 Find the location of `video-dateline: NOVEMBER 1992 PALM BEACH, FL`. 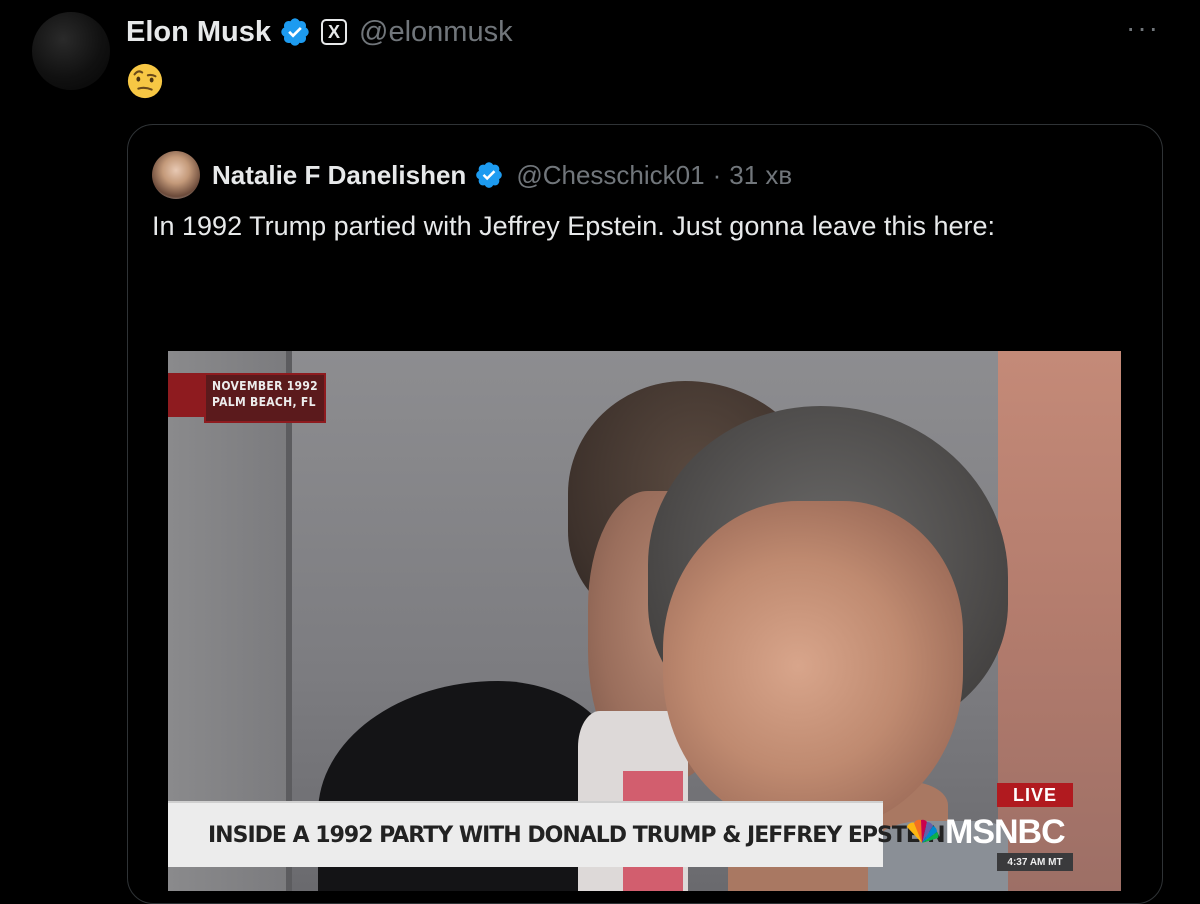

video-dateline: NOVEMBER 1992 PALM BEACH, FL is located at coordinates (247, 398).